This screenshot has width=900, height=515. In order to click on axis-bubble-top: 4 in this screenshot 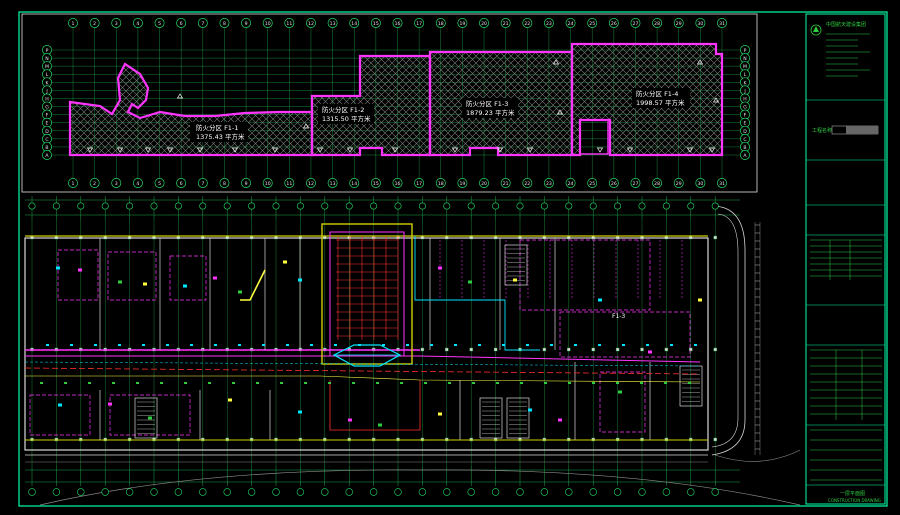, I will do `click(137, 23)`.